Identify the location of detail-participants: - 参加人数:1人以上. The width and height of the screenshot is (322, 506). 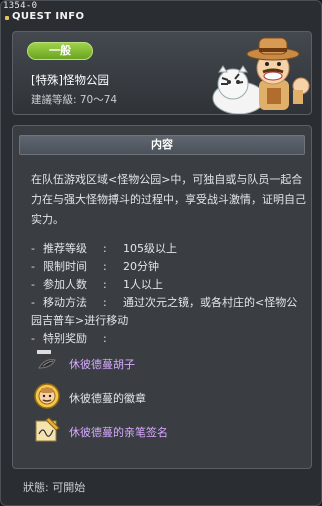
(97, 284).